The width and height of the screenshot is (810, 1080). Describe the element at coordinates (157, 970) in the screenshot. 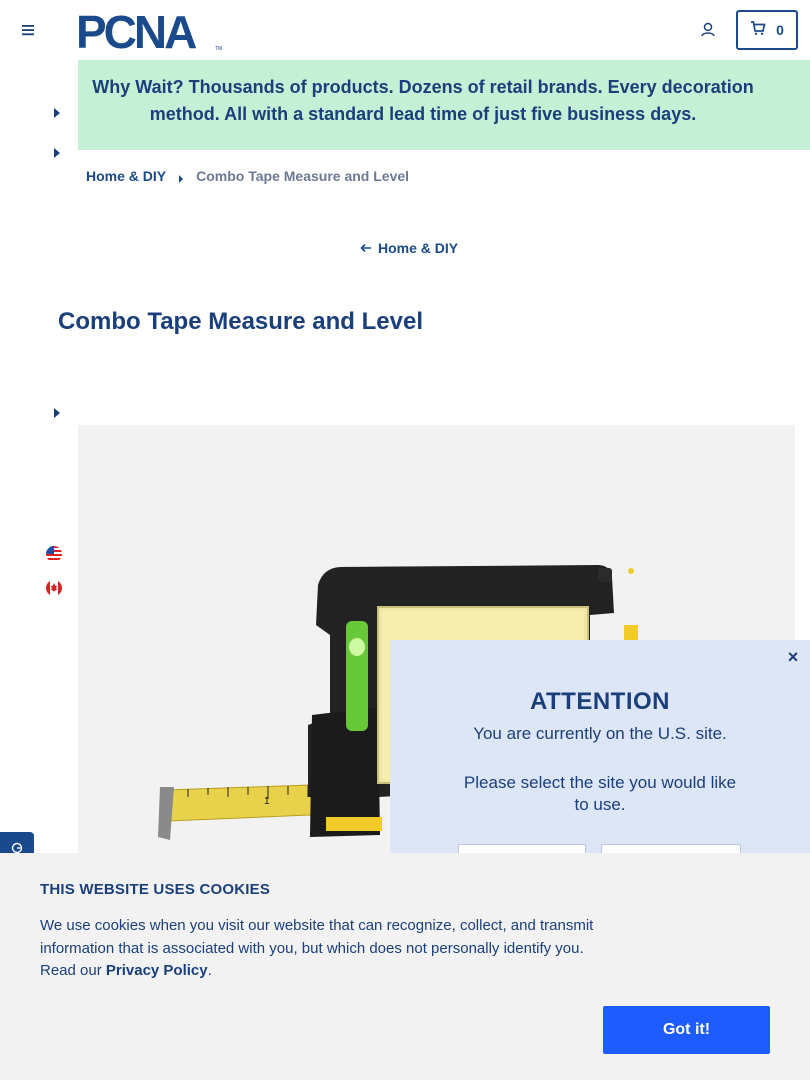

I see `privacy-policy-link: Privacy Policy` at that location.